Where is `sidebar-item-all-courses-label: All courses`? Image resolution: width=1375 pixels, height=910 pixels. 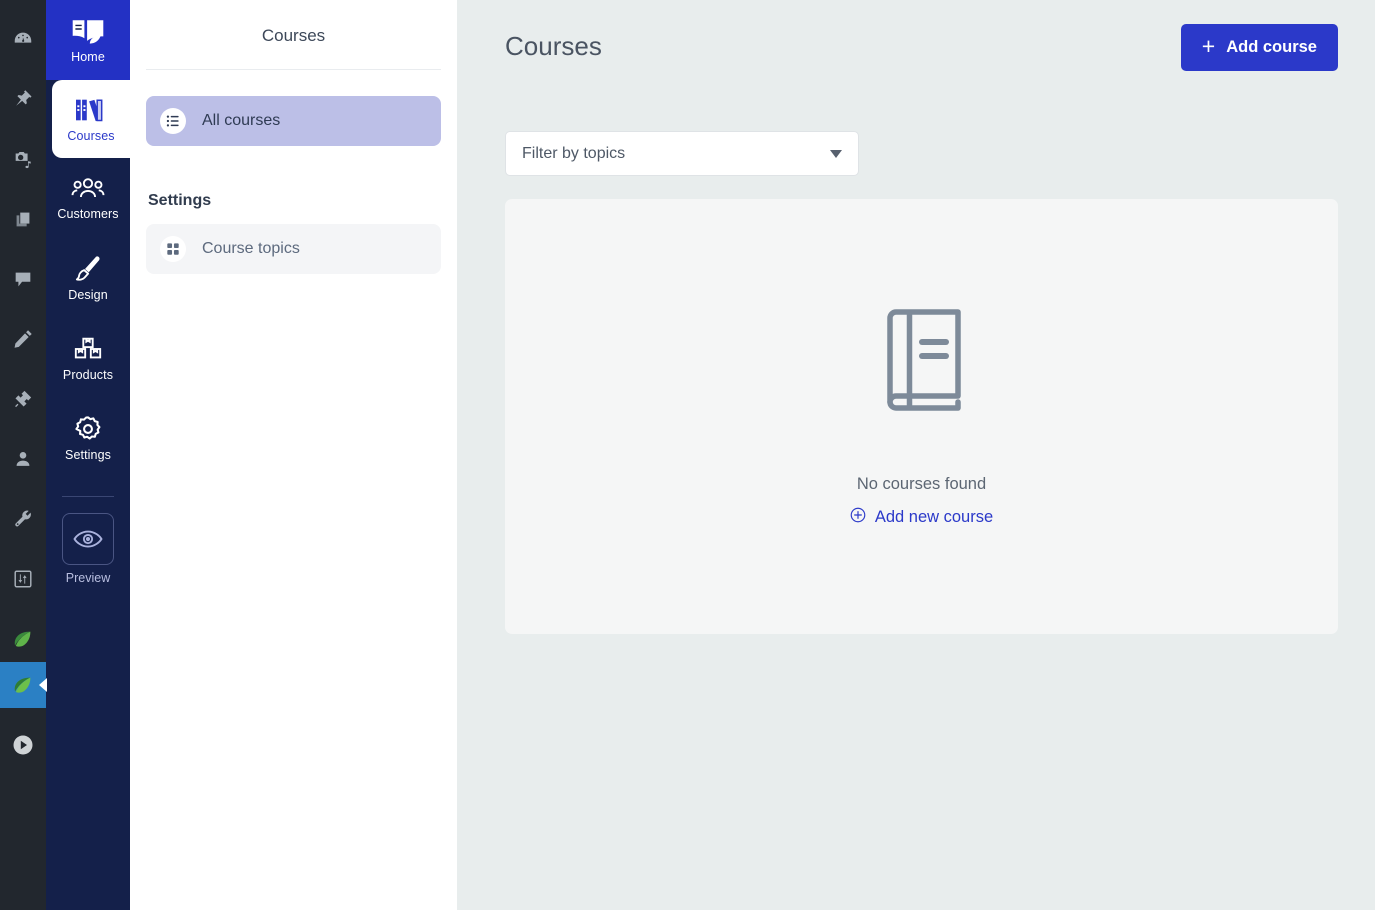 sidebar-item-all-courses-label: All courses is located at coordinates (241, 120).